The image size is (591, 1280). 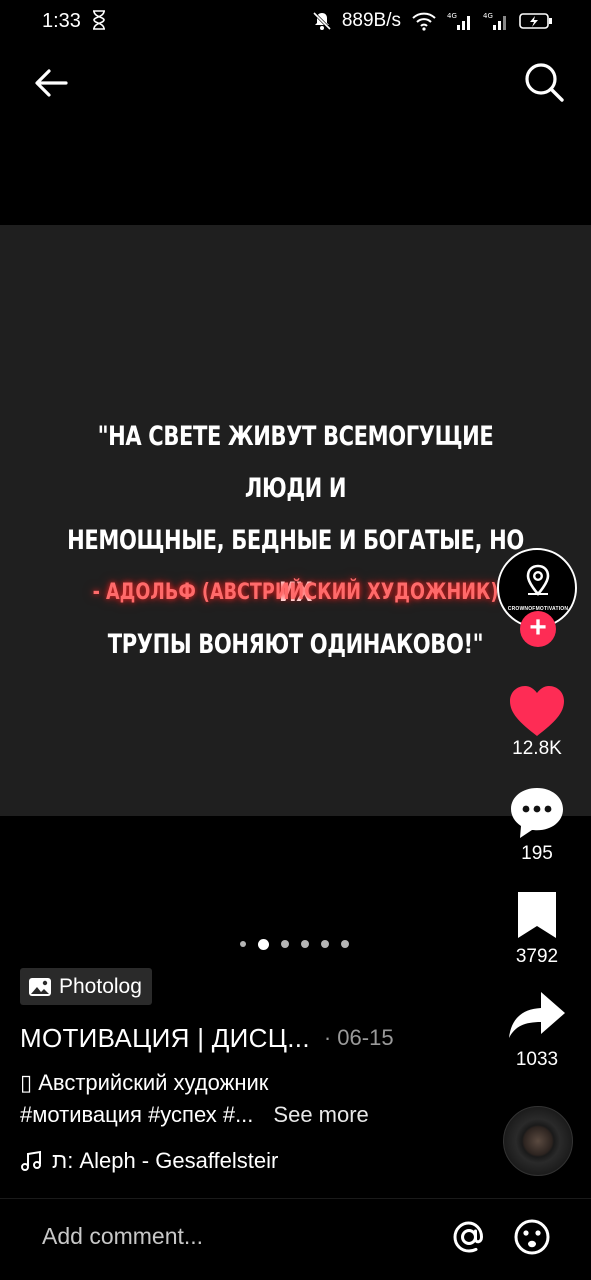 I want to click on comment-button, so click(x=537, y=814).